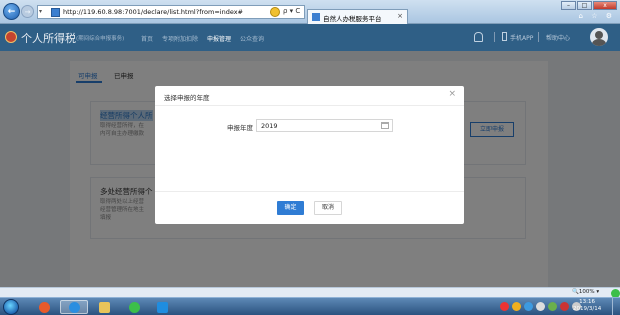 The image size is (620, 315). What do you see at coordinates (385, 125) in the screenshot?
I see `calendar-icon` at bounding box center [385, 125].